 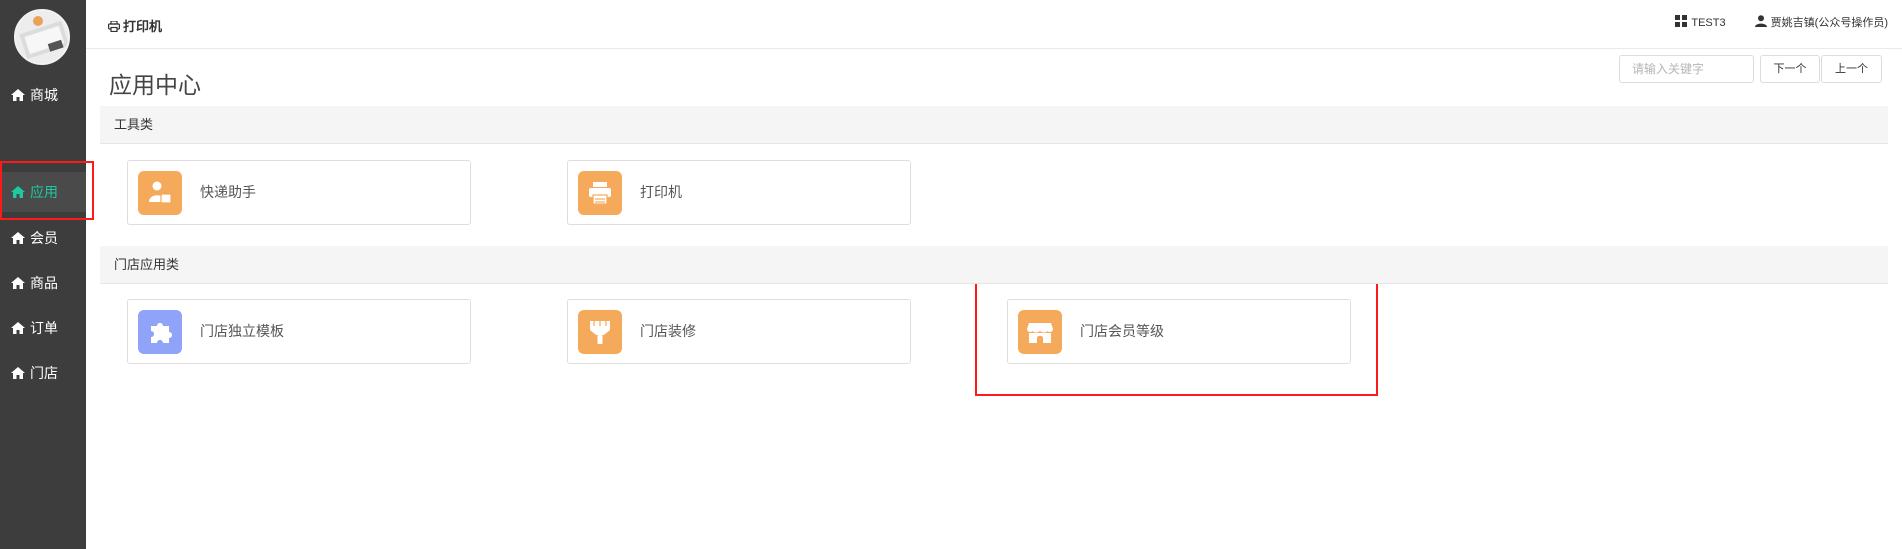 What do you see at coordinates (1829, 23) in the screenshot?
I see `user-name: 贾姚吉镇(公众号操作员)` at bounding box center [1829, 23].